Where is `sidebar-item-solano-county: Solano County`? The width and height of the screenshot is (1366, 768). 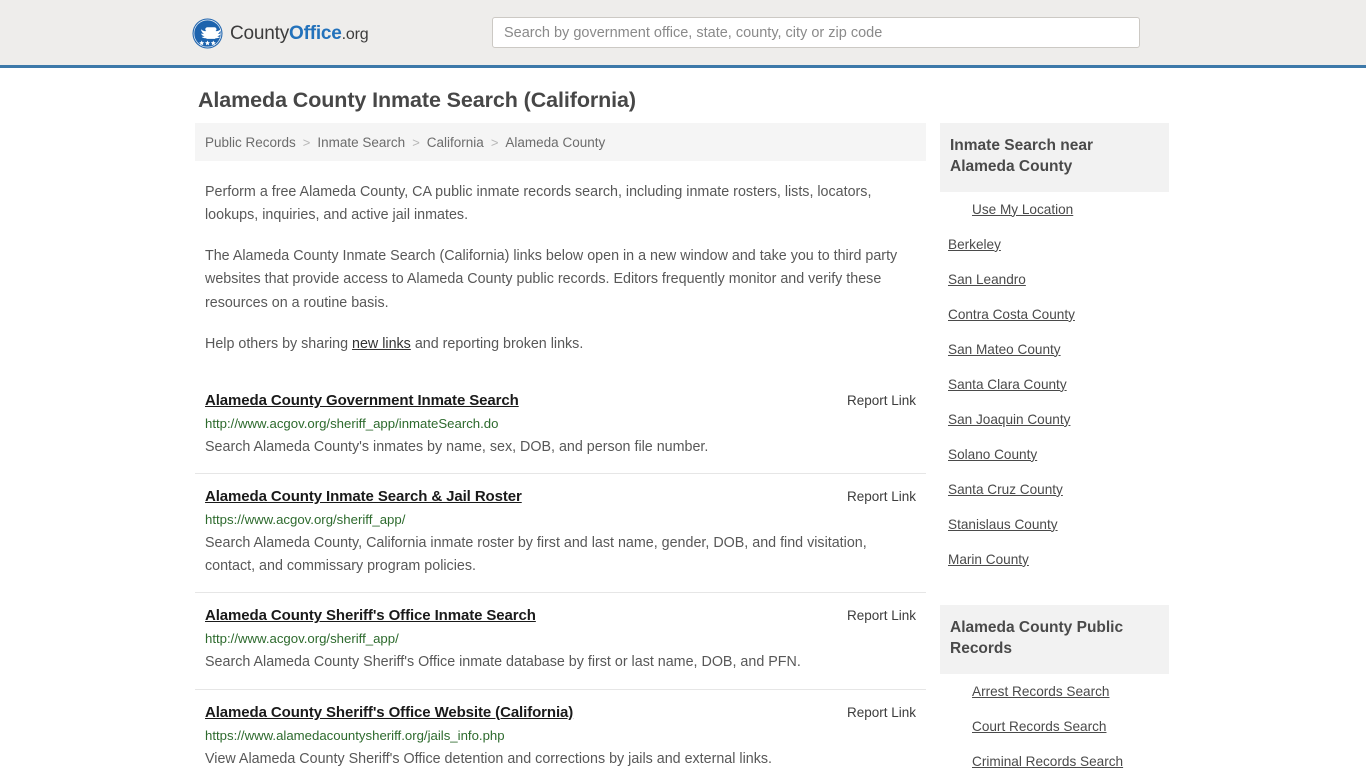 sidebar-item-solano-county: Solano County is located at coordinates (1054, 454).